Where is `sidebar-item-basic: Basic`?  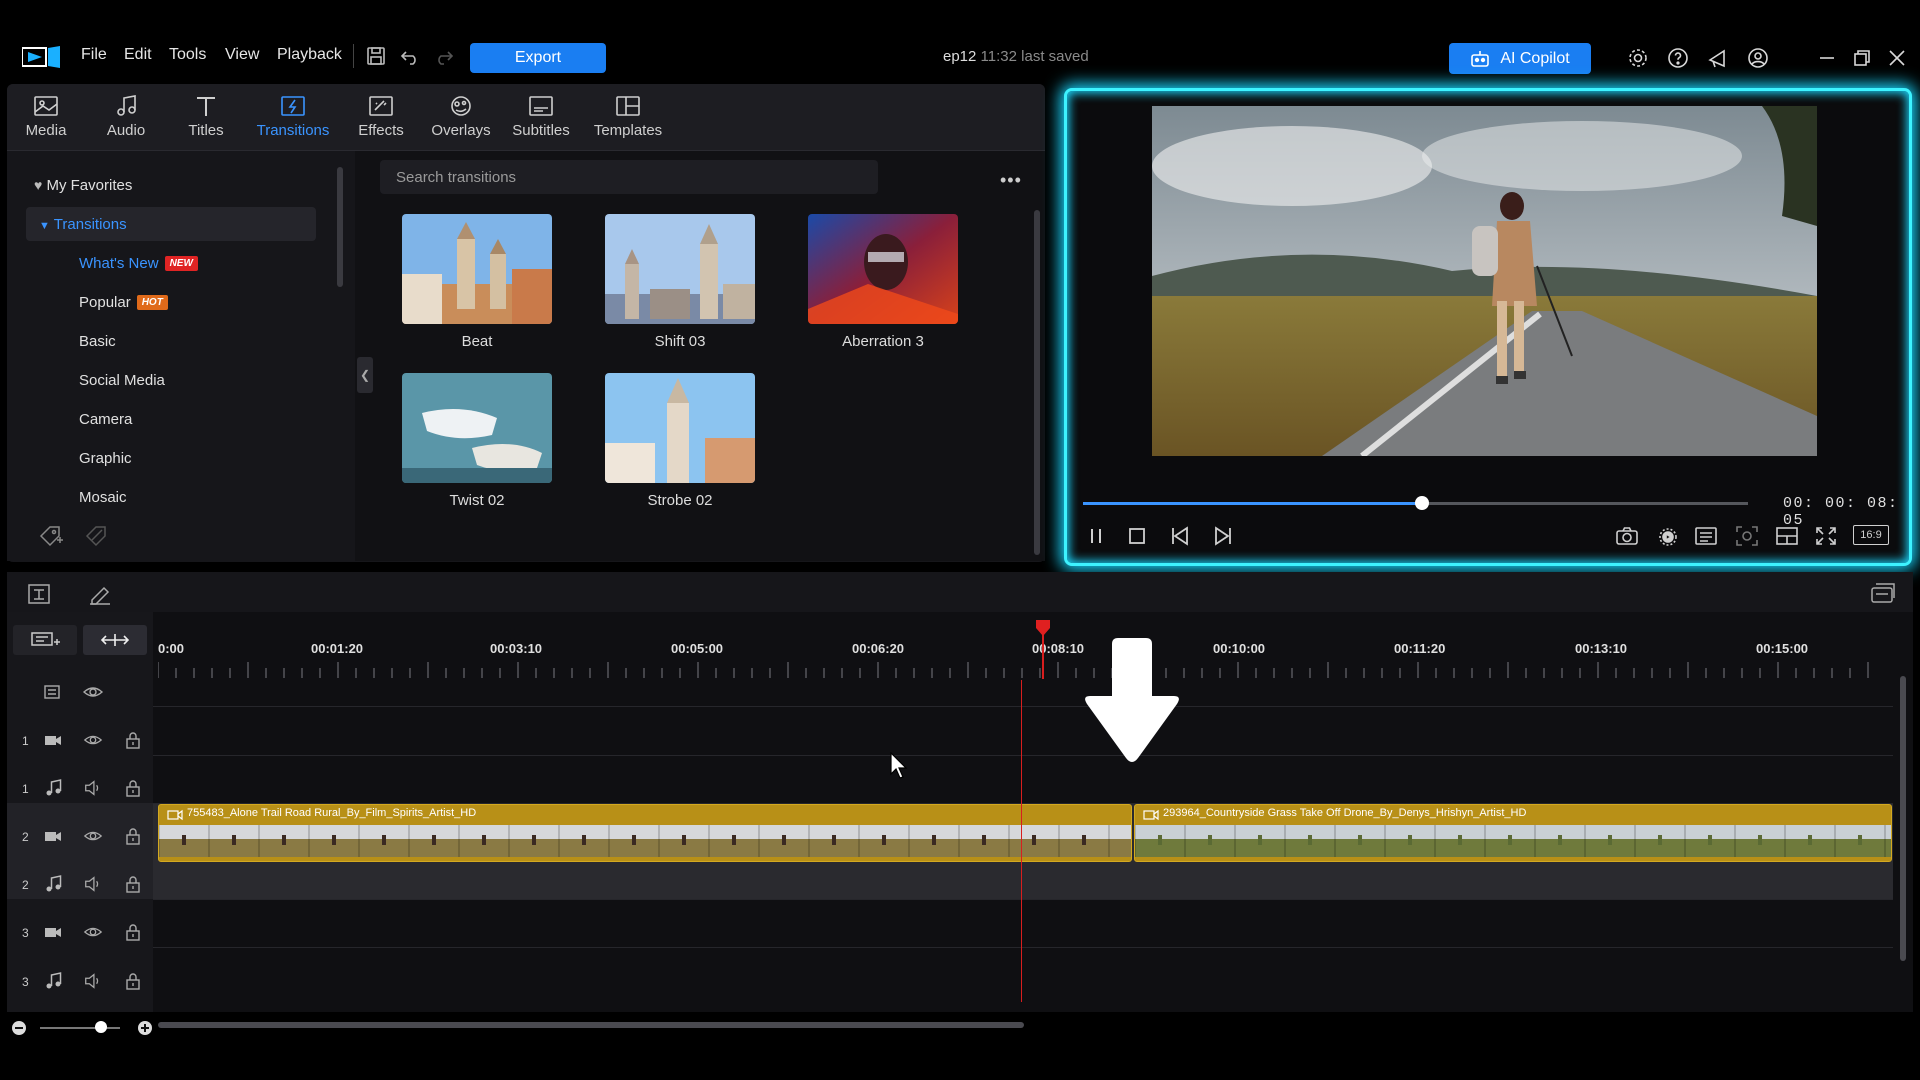 sidebar-item-basic: Basic is located at coordinates (97, 341).